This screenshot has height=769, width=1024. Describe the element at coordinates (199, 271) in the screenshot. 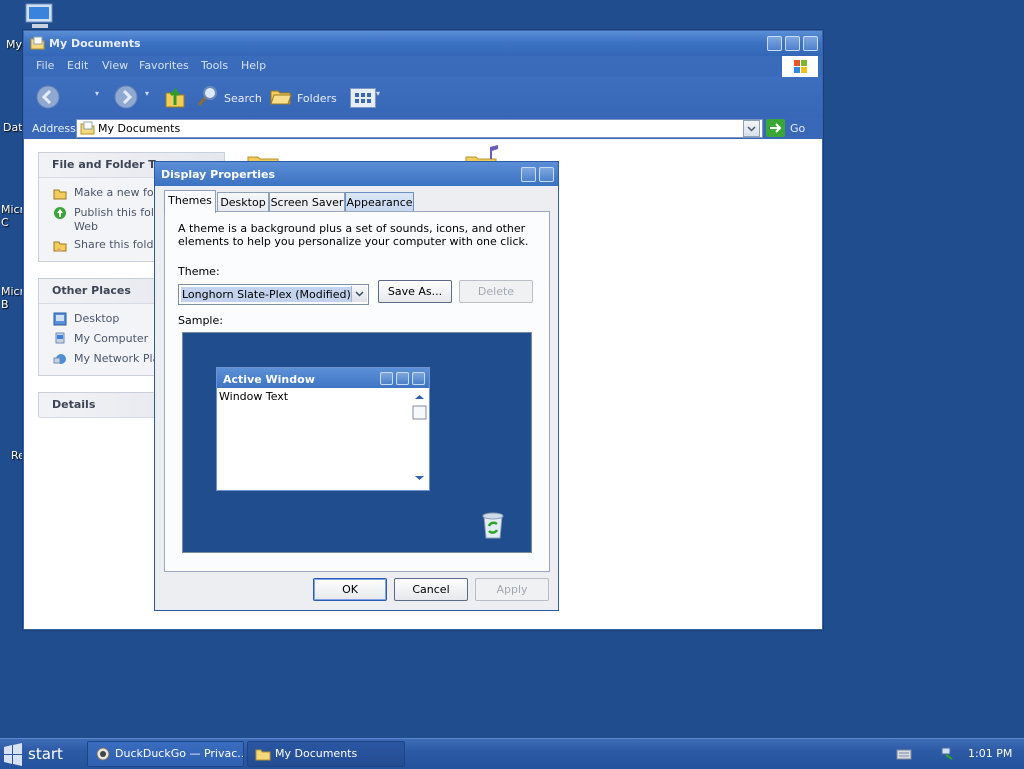

I see `theme-label: Theme:` at that location.